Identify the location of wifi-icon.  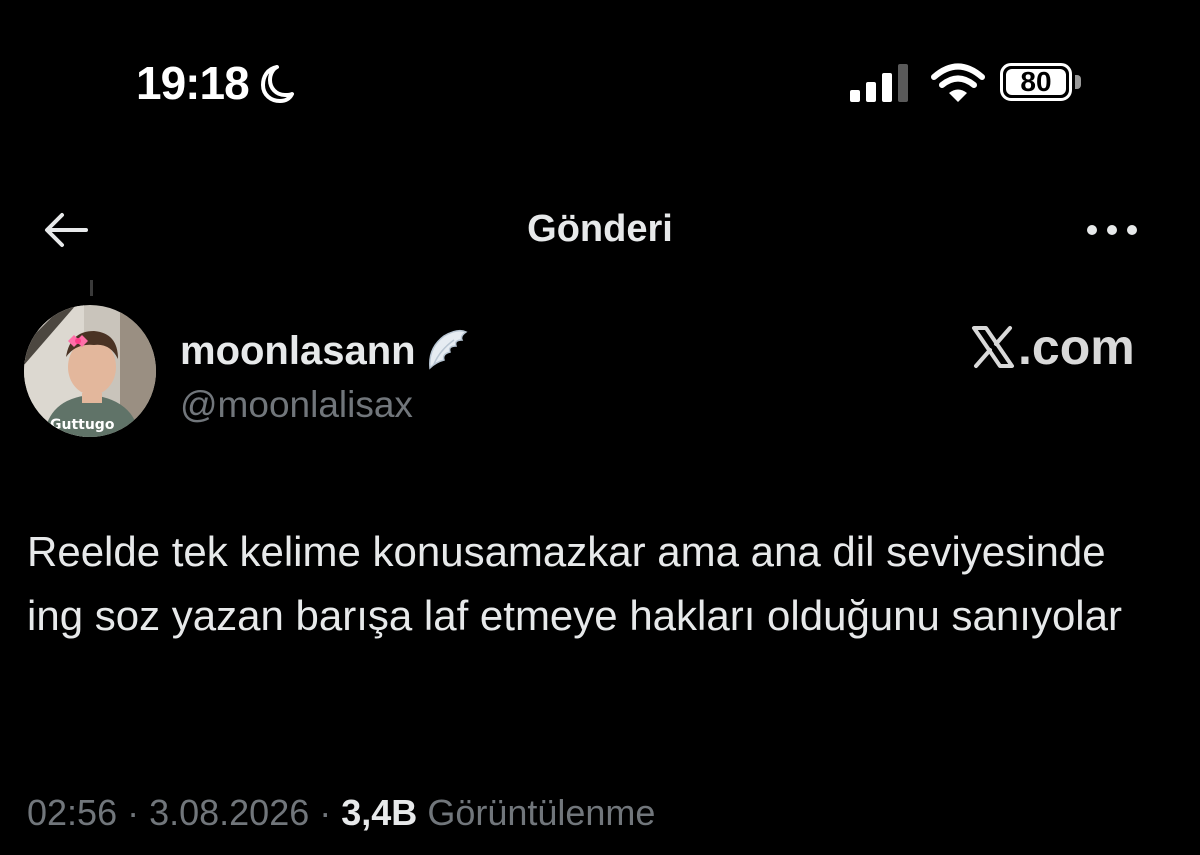
(958, 82).